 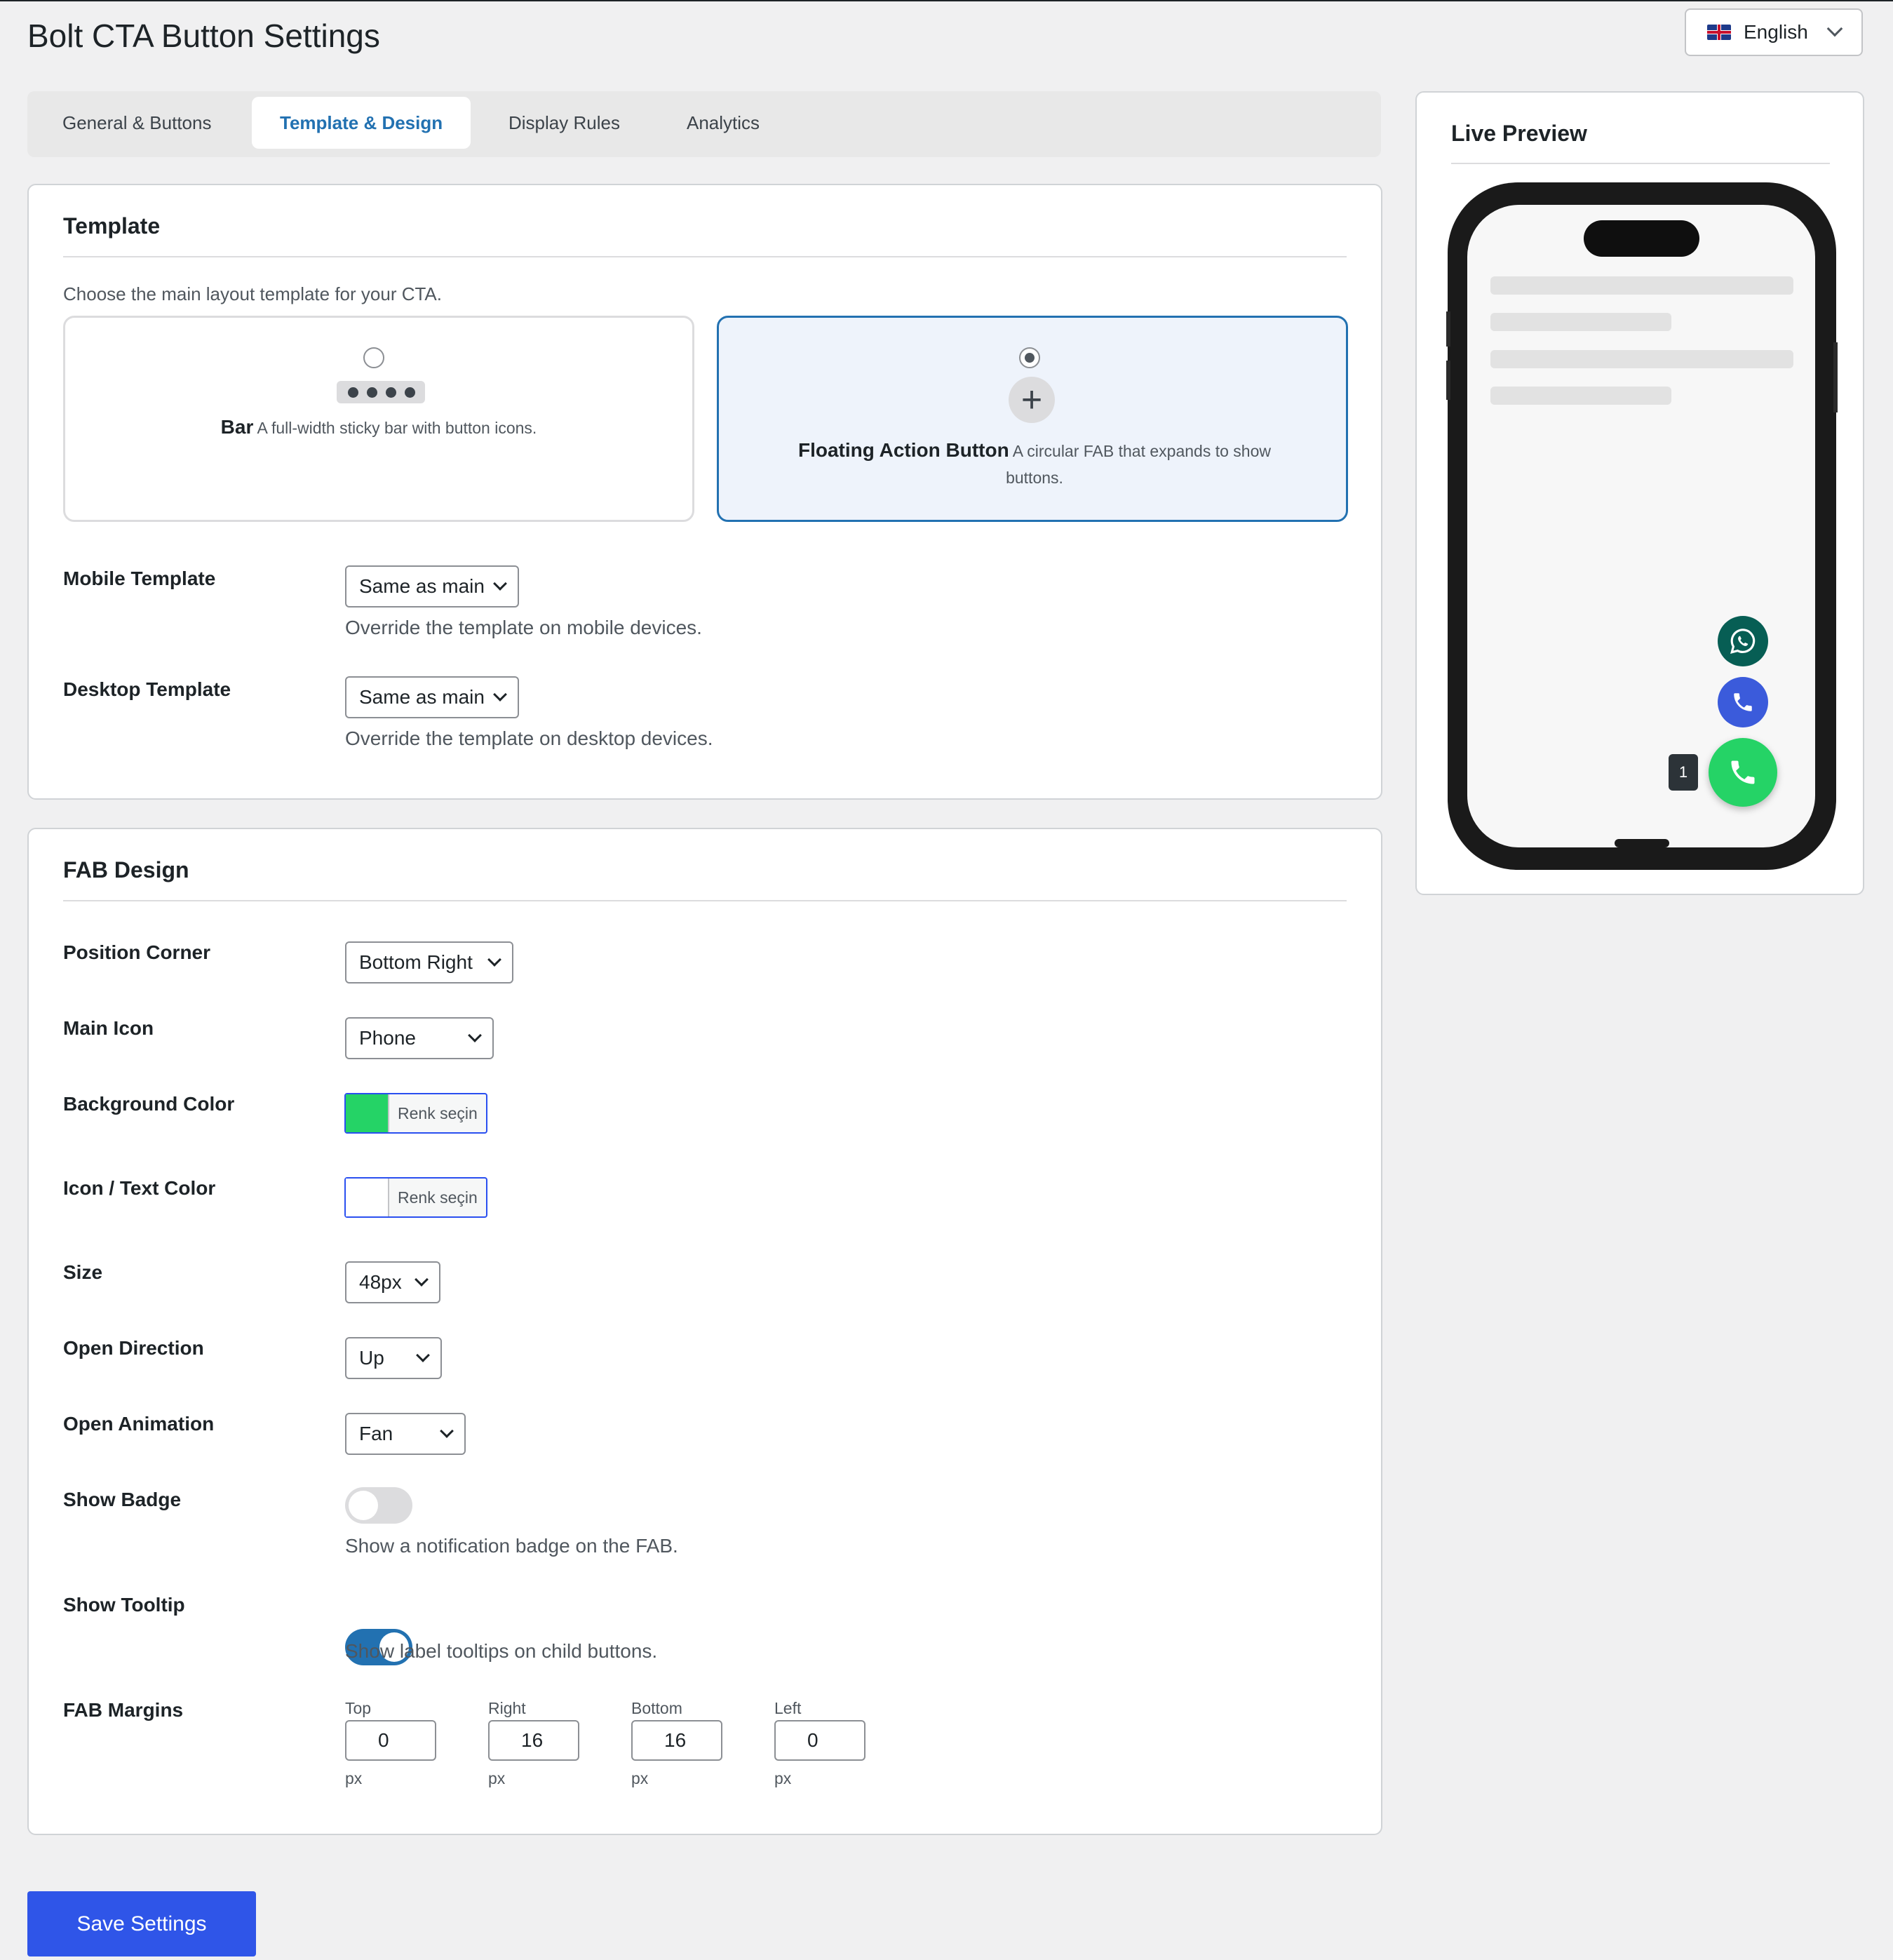 I want to click on background-color-label: Background Color, so click(x=149, y=1104).